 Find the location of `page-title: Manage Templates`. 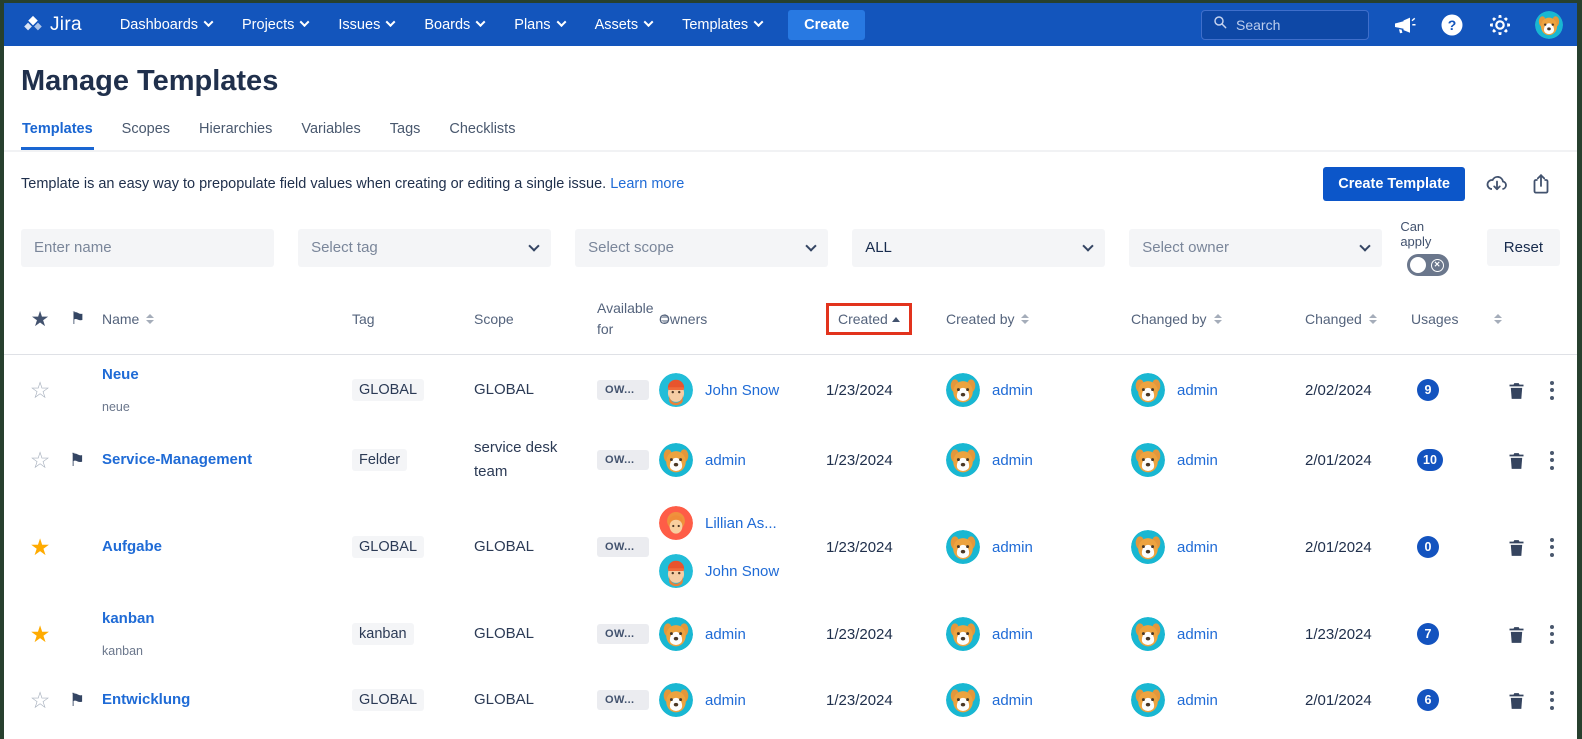

page-title: Manage Templates is located at coordinates (150, 81).